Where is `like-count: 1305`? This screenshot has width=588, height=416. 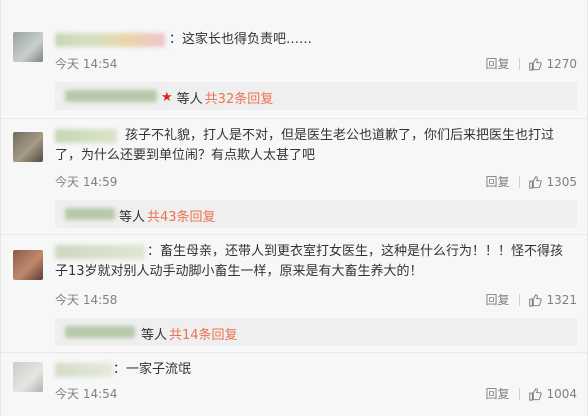 like-count: 1305 is located at coordinates (561, 181).